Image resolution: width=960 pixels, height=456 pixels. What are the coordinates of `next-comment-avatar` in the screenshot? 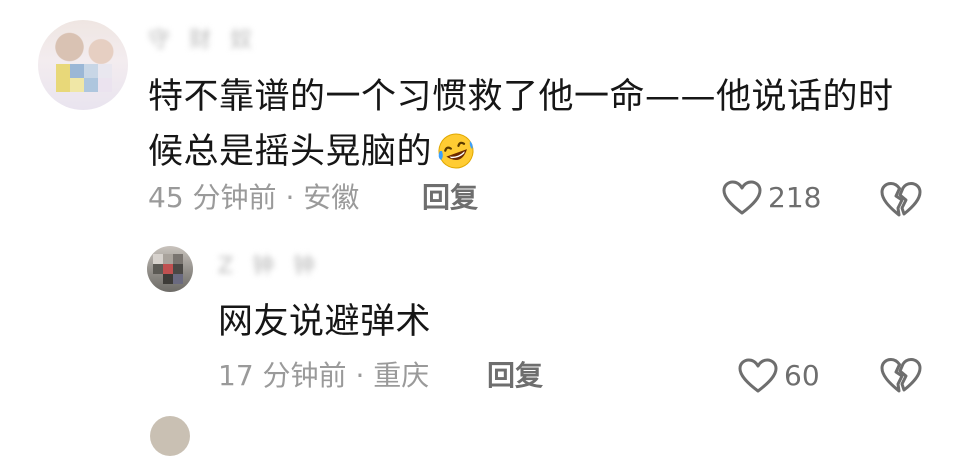 It's located at (170, 436).